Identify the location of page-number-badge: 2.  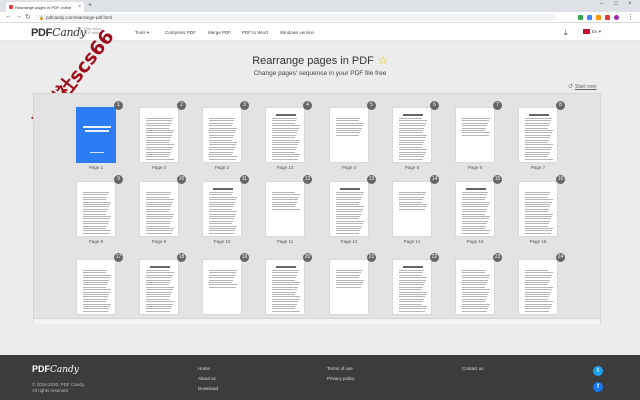
(181, 105).